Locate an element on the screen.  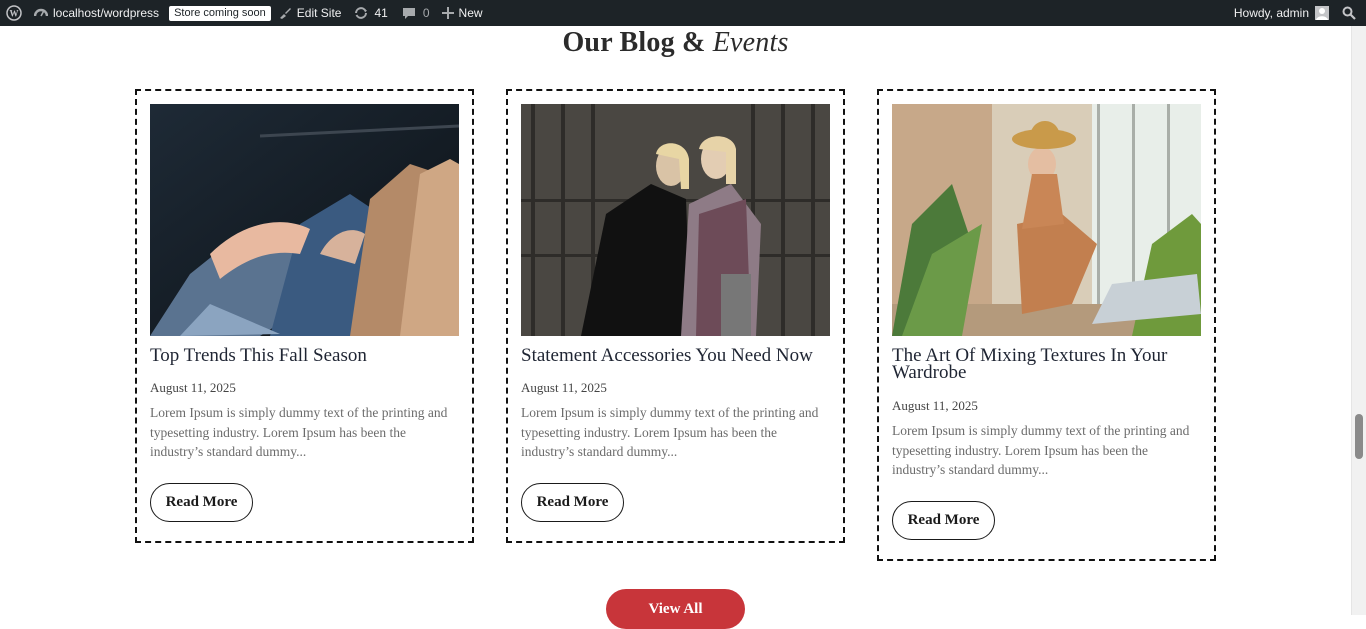
section-title: Our Blog & Events is located at coordinates (675, 43).